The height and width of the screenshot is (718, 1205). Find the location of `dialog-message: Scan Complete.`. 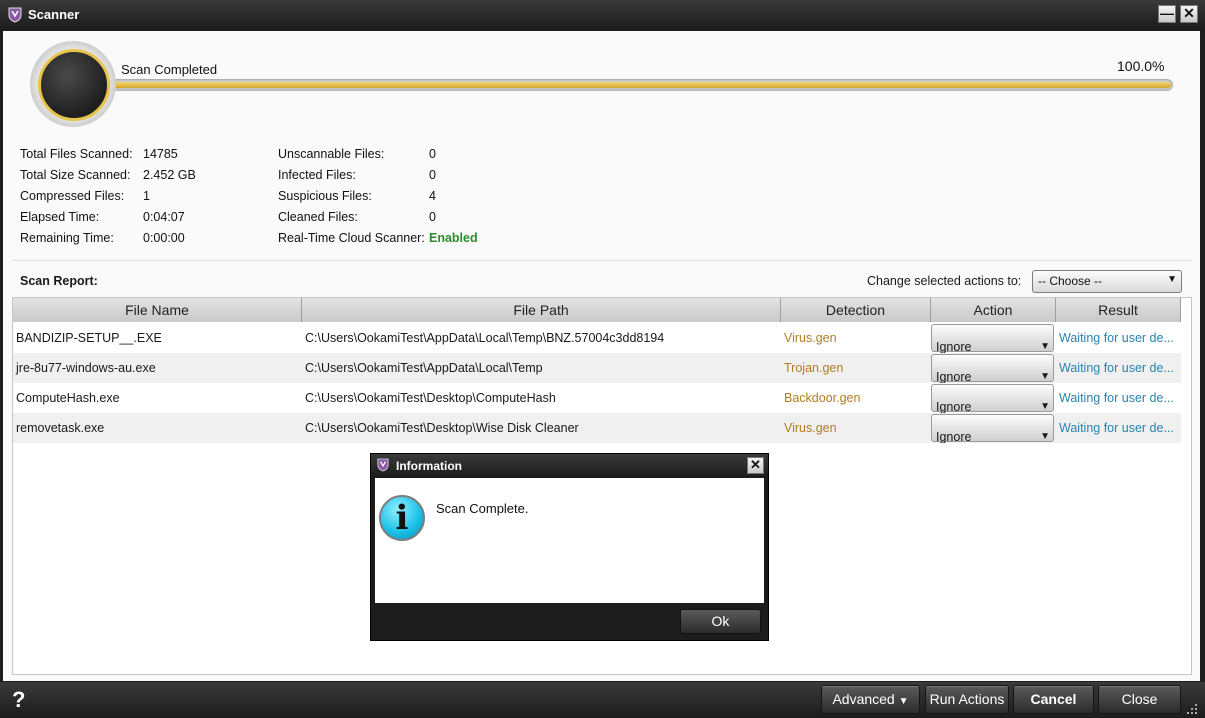

dialog-message: Scan Complete. is located at coordinates (482, 508).